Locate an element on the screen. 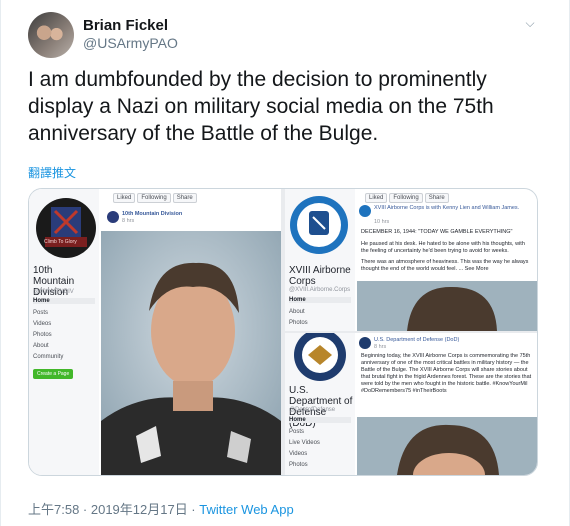 The height and width of the screenshot is (526, 570). page-name: XVIII Airborne Corps is located at coordinates (320, 276).